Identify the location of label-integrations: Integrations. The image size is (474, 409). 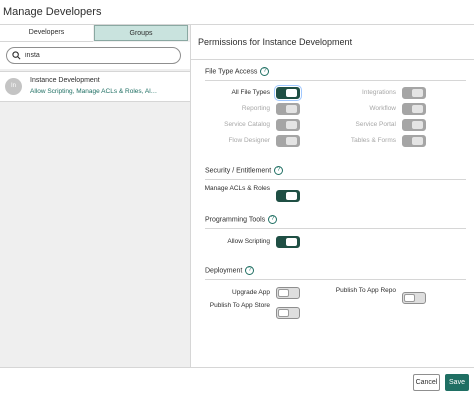
(379, 92).